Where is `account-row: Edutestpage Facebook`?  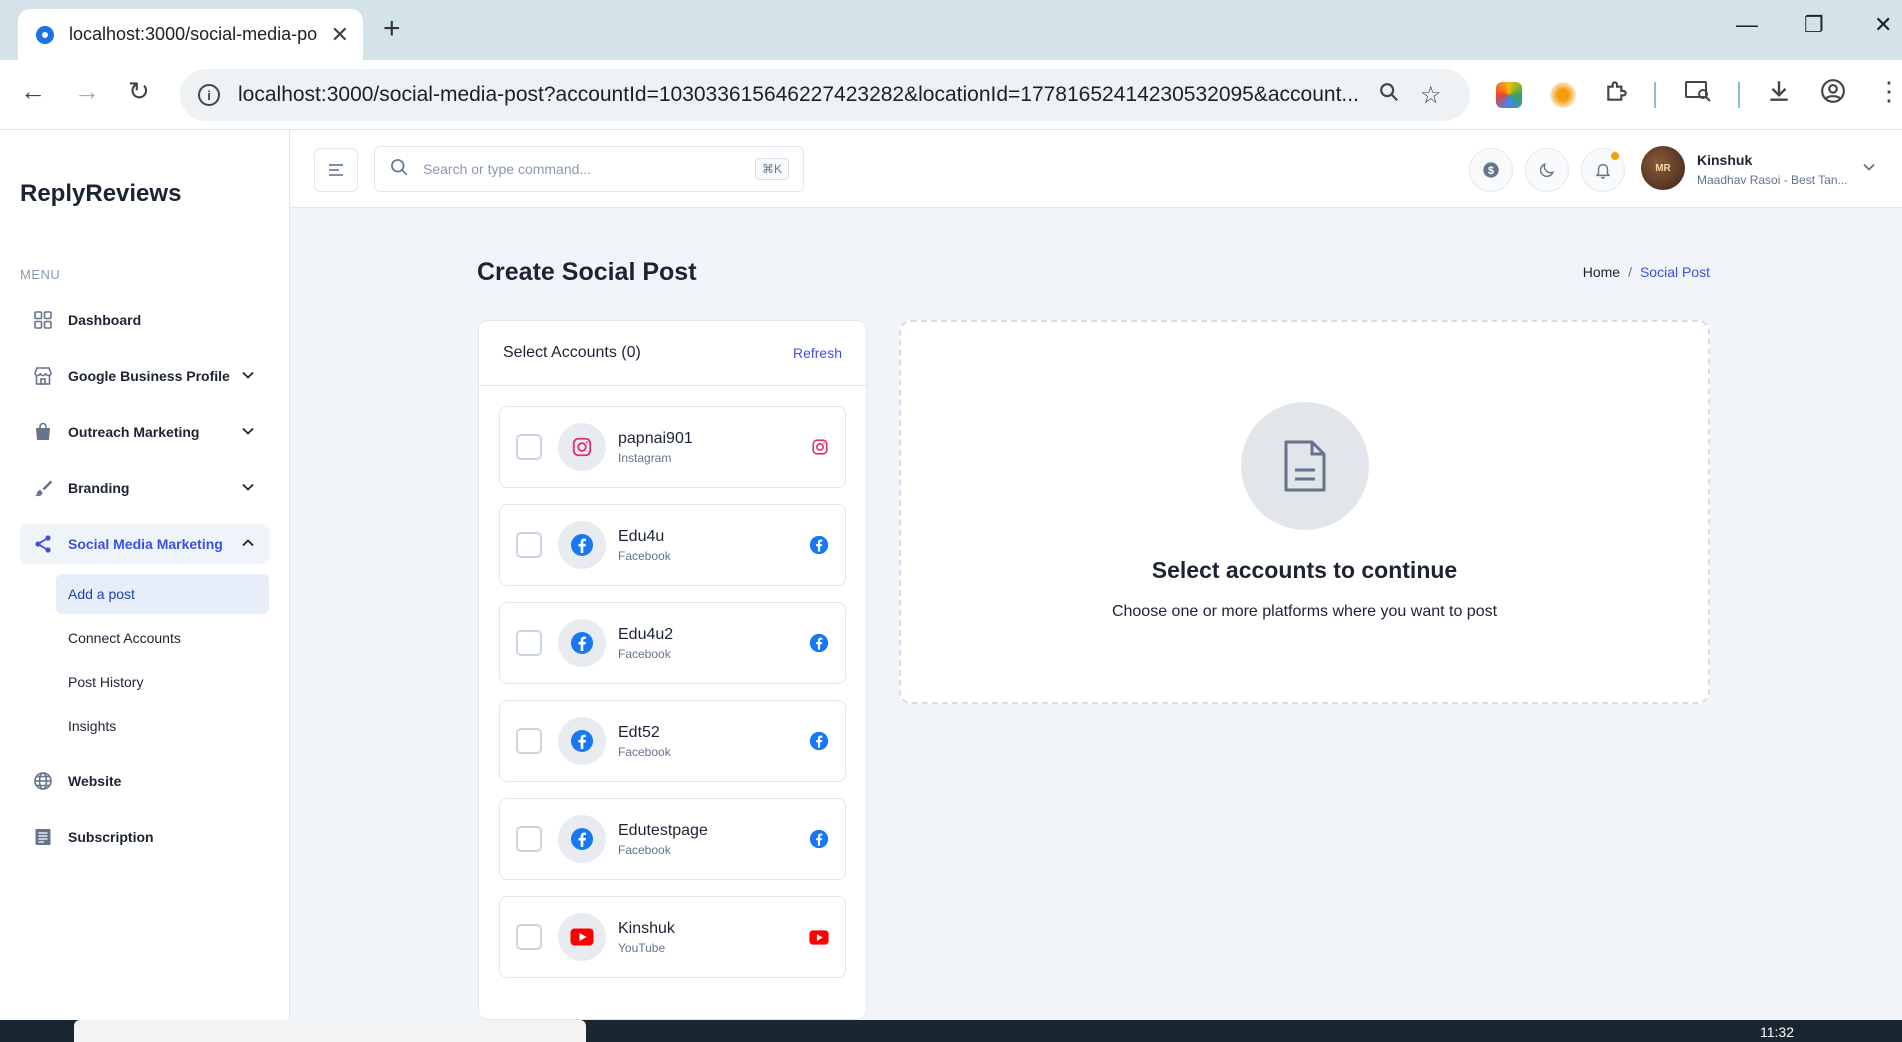 account-row: Edutestpage Facebook is located at coordinates (672, 839).